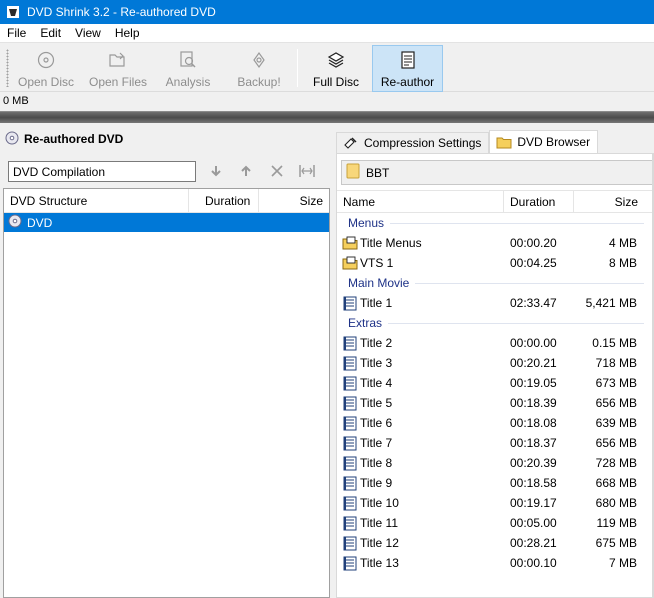 The height and width of the screenshot is (598, 654). What do you see at coordinates (495, 523) in the screenshot?
I see `list-item: Title 11 00:05.00 119 MB` at bounding box center [495, 523].